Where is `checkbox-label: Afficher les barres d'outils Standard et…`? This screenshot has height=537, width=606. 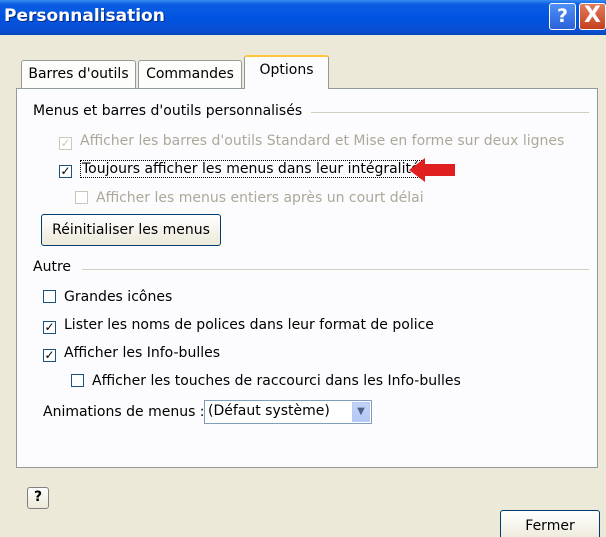
checkbox-label: Afficher les barres d'outils Standard et… is located at coordinates (322, 141).